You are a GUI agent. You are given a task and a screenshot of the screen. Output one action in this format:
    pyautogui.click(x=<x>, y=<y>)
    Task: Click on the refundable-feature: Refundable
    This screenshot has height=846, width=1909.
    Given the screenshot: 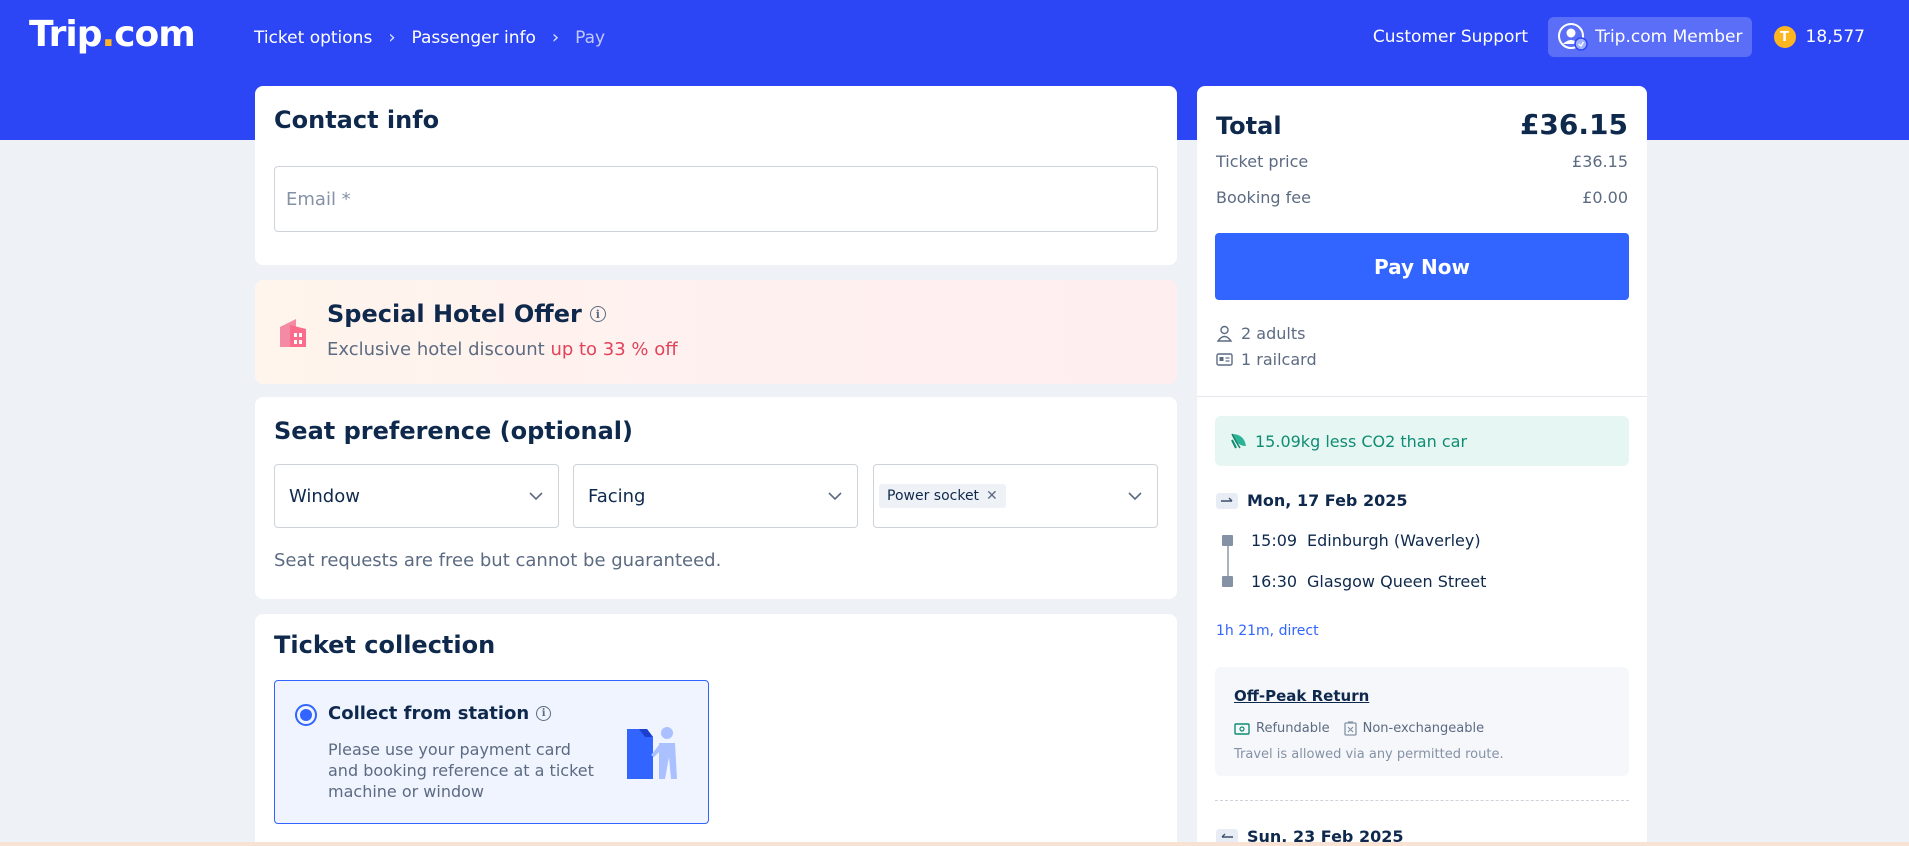 What is the action you would take?
    pyautogui.click(x=1282, y=728)
    